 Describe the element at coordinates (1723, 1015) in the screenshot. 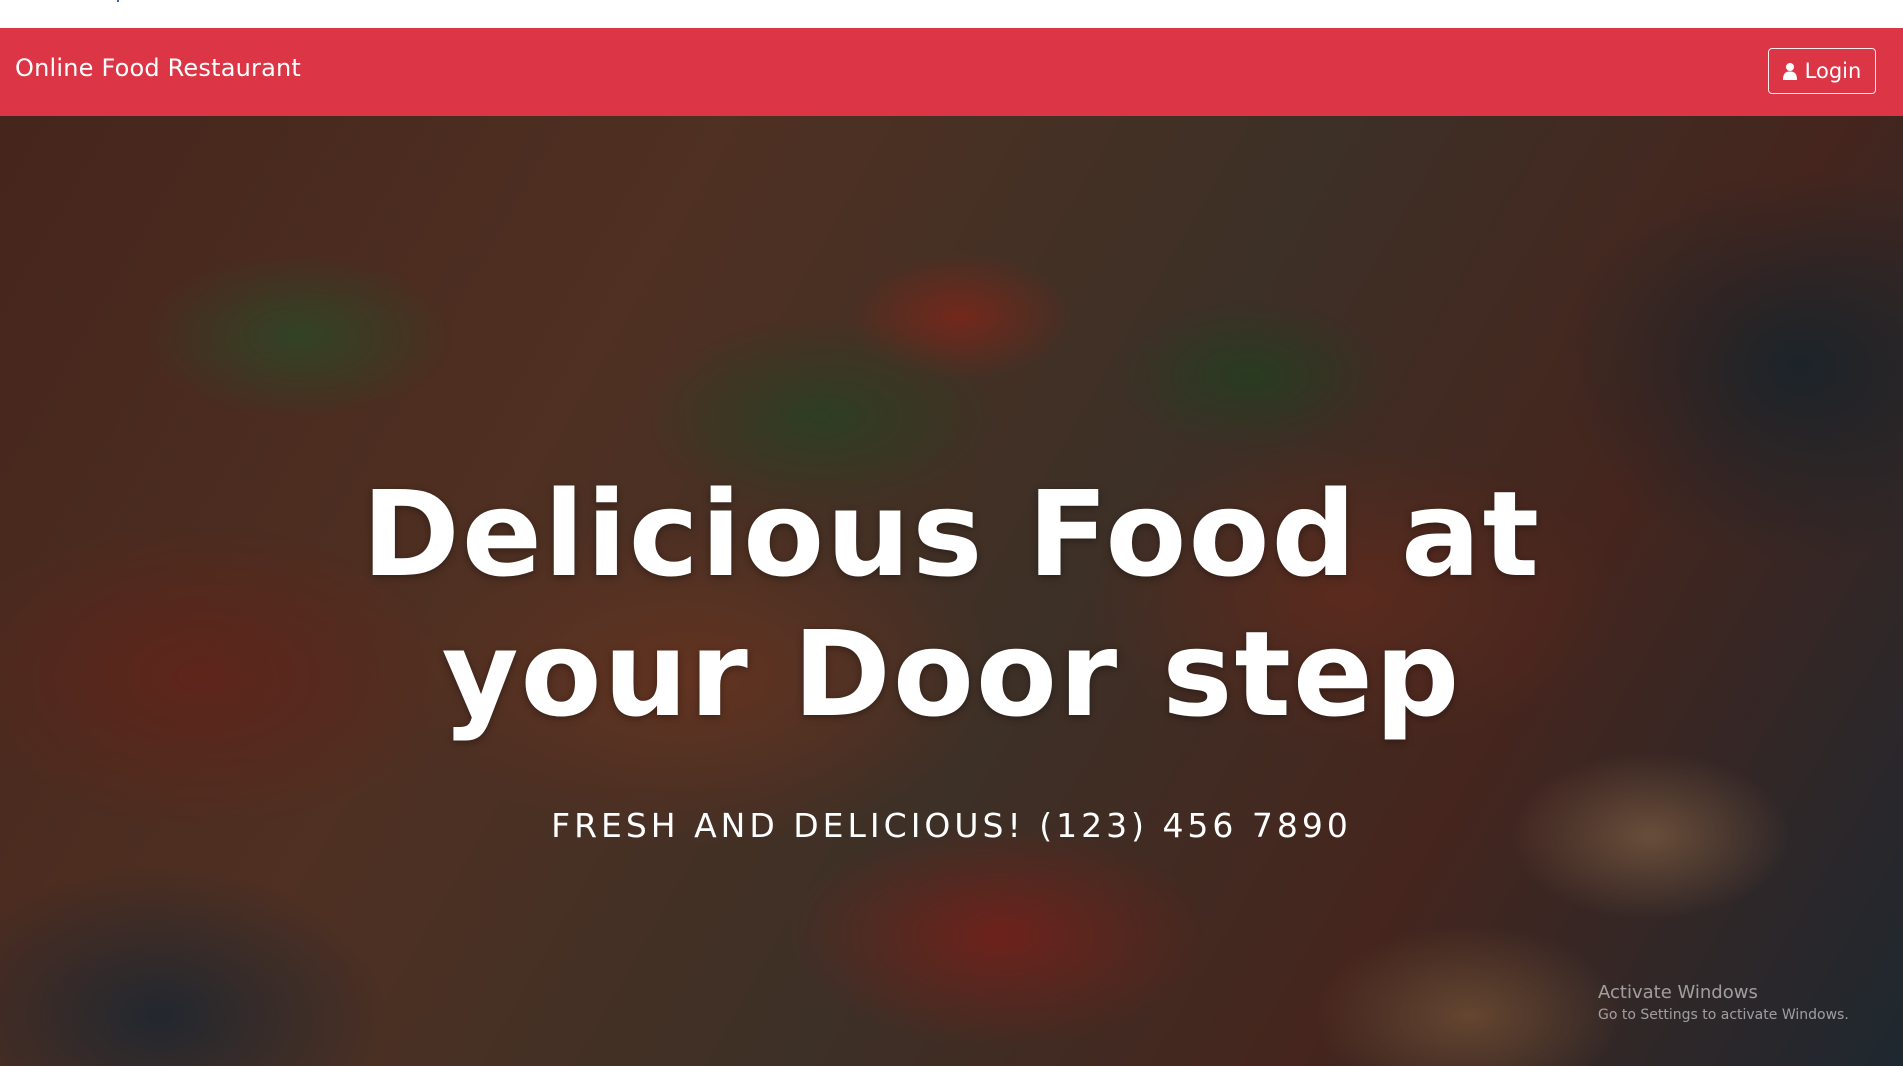

I see `activate-windows-subtitle: Go to Settings to activate Windows.` at that location.